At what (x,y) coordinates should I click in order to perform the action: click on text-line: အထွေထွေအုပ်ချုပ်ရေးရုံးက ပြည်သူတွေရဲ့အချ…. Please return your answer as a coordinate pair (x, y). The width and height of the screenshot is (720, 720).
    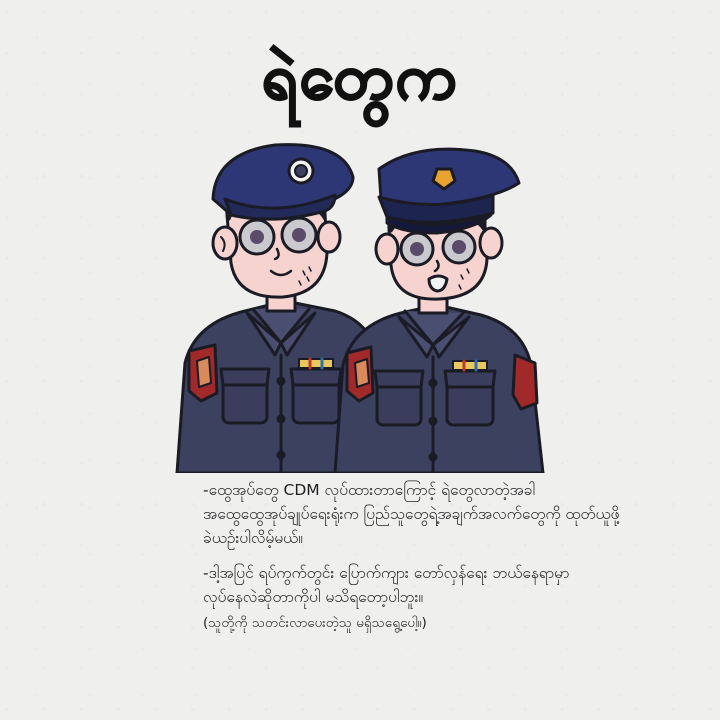
    Looking at the image, I should click on (411, 514).